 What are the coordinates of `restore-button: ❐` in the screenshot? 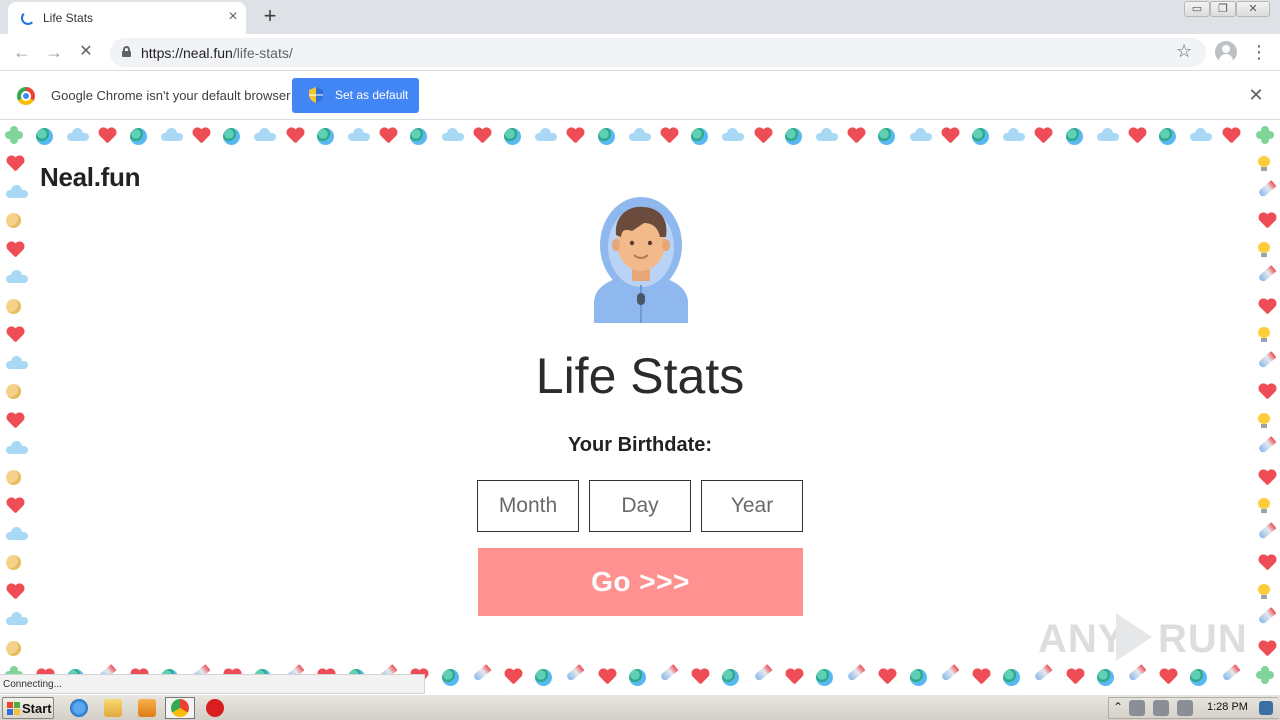 It's located at (1223, 9).